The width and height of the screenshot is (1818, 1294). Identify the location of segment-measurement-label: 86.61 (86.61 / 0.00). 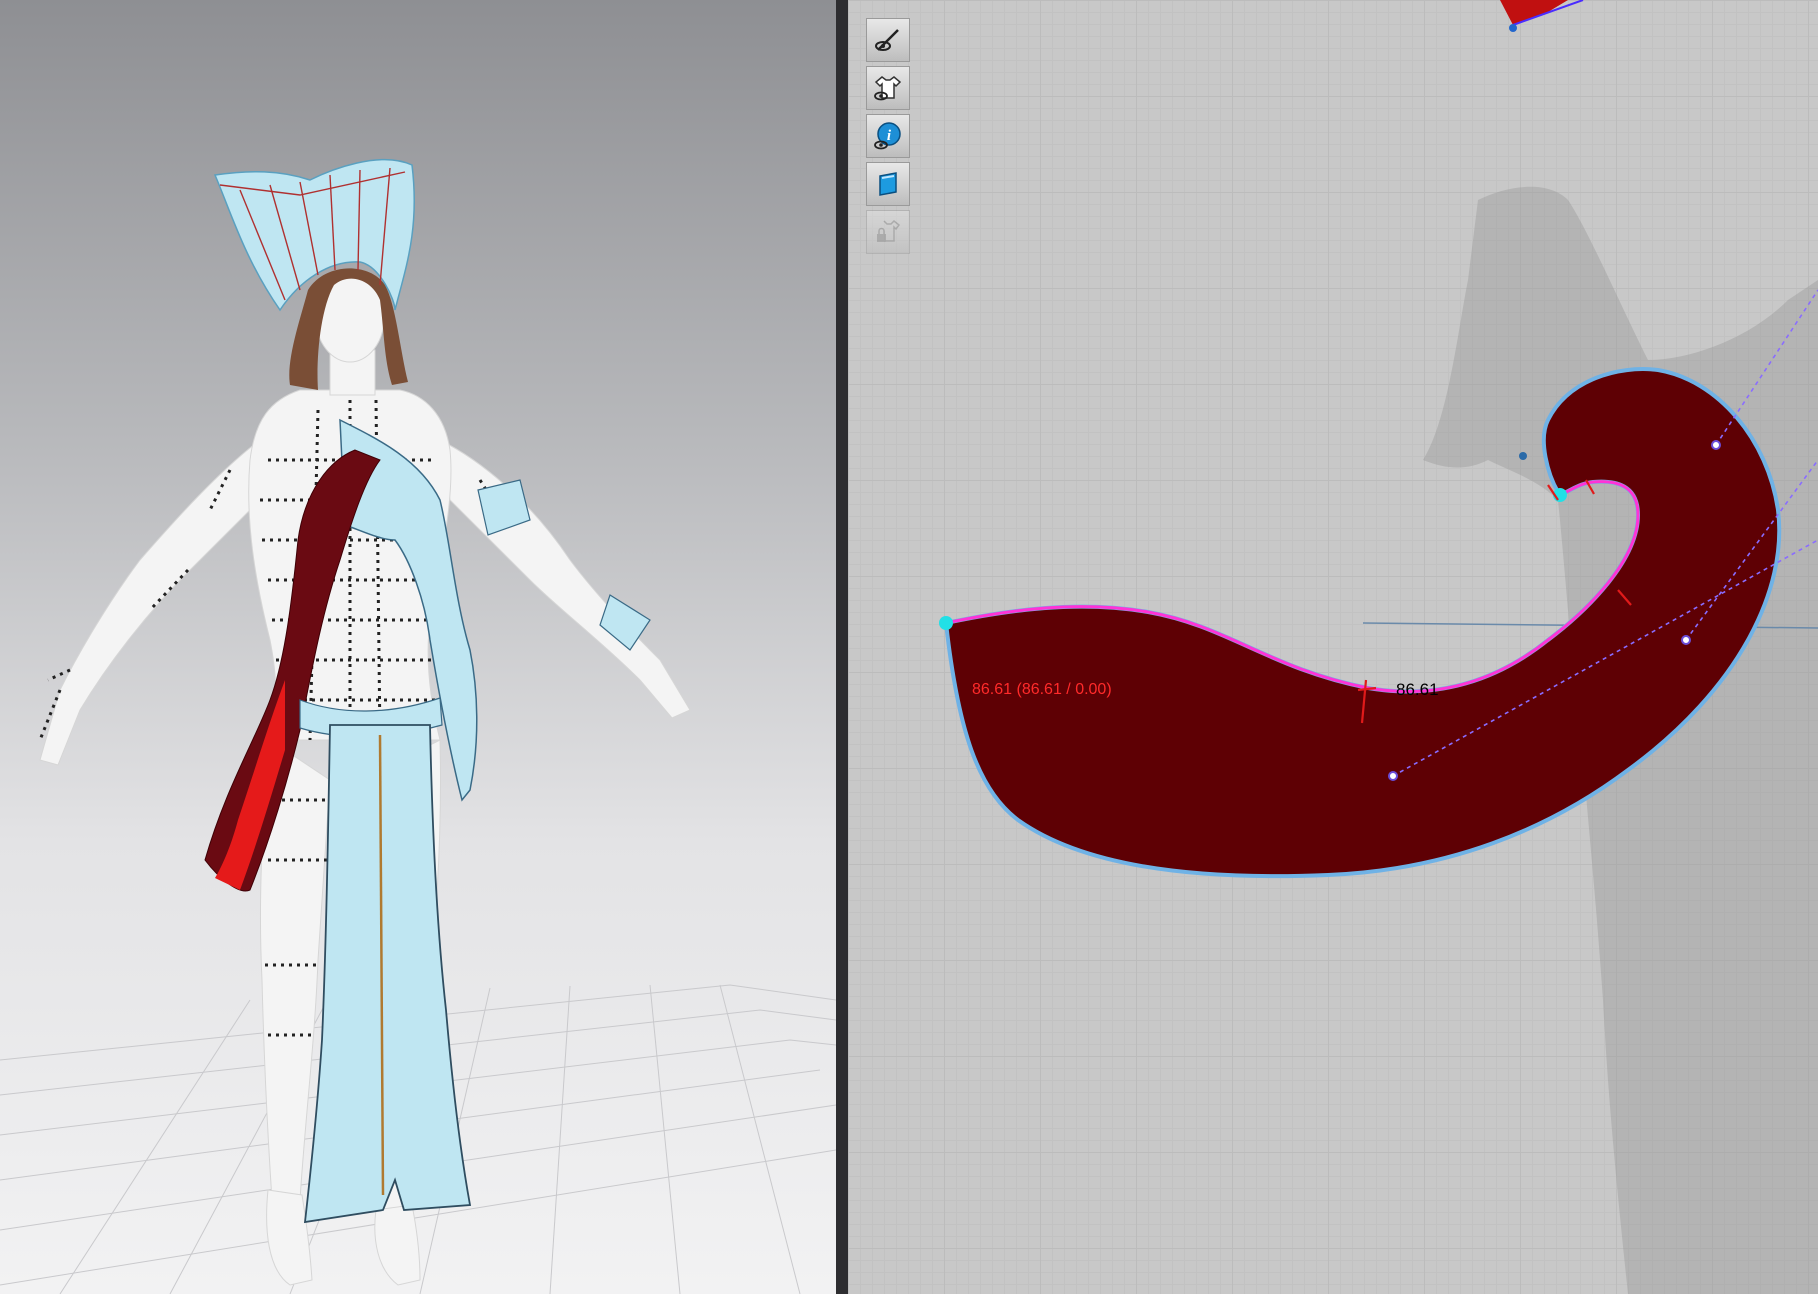
(1042, 689).